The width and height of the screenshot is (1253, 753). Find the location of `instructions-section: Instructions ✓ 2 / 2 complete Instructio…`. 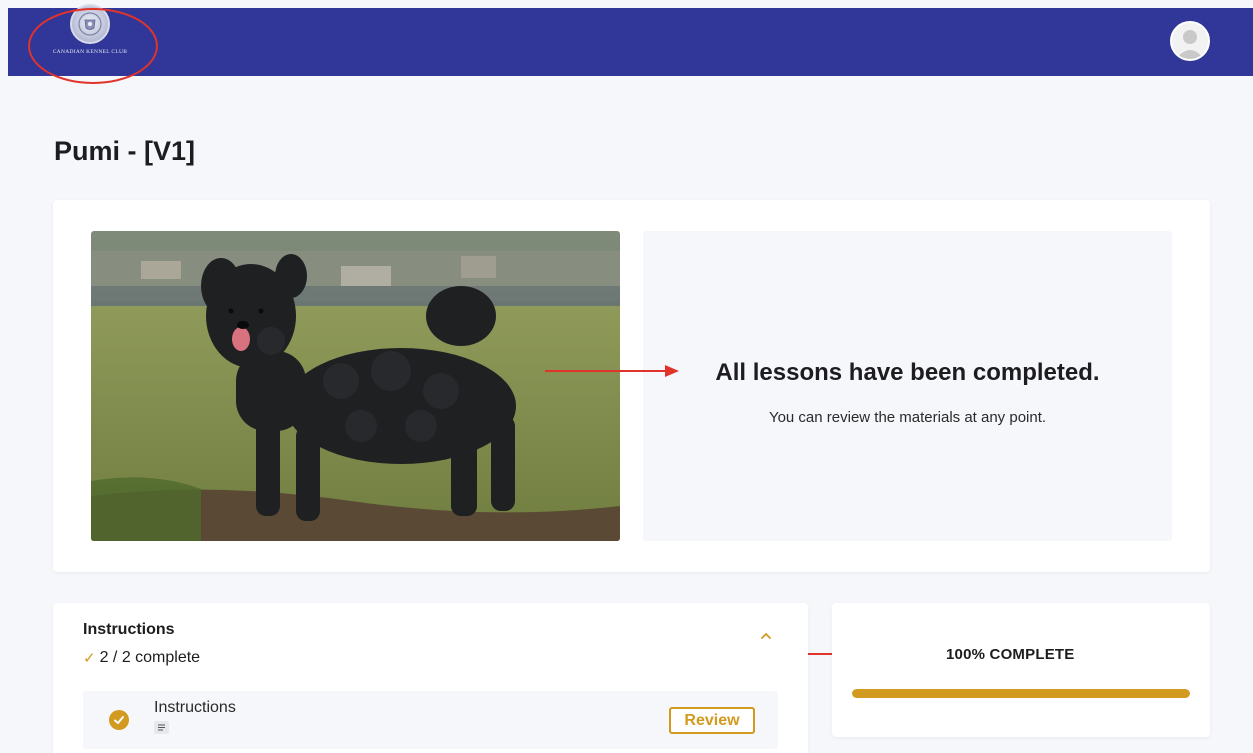

instructions-section: Instructions ✓ 2 / 2 complete Instructio… is located at coordinates (430, 678).